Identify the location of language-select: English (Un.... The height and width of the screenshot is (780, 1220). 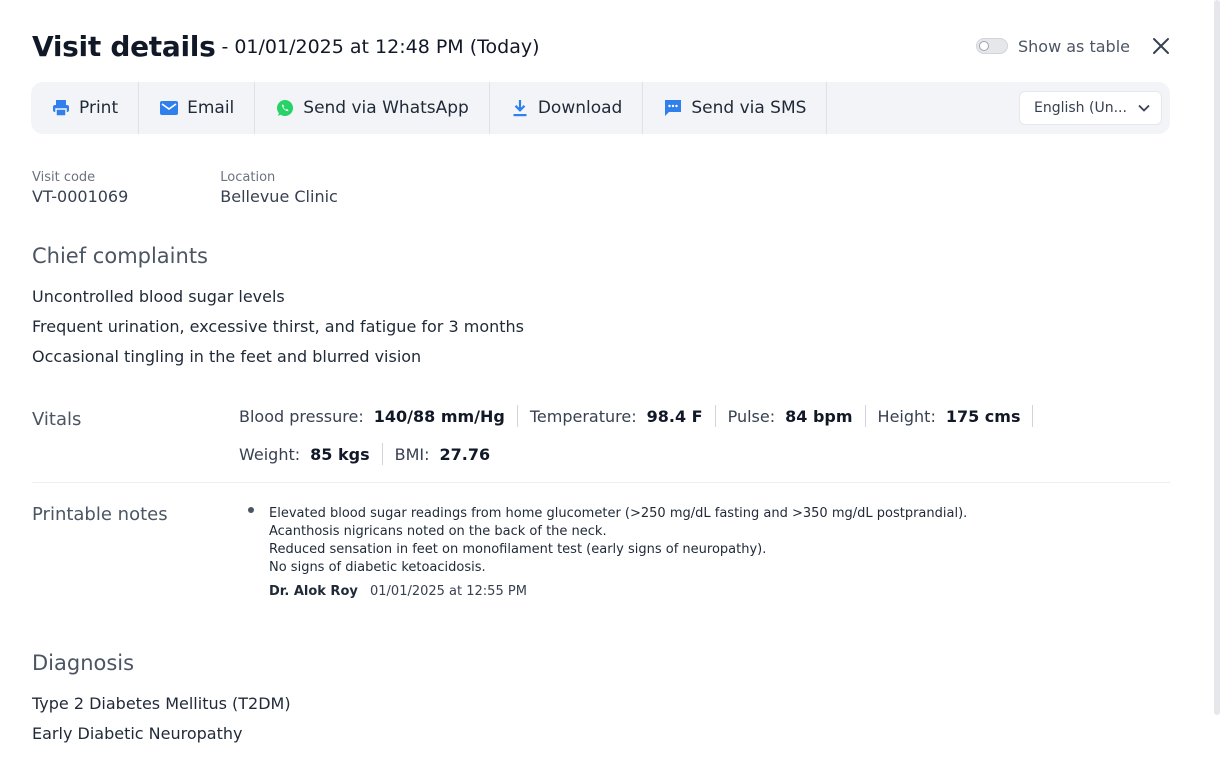
(1090, 108).